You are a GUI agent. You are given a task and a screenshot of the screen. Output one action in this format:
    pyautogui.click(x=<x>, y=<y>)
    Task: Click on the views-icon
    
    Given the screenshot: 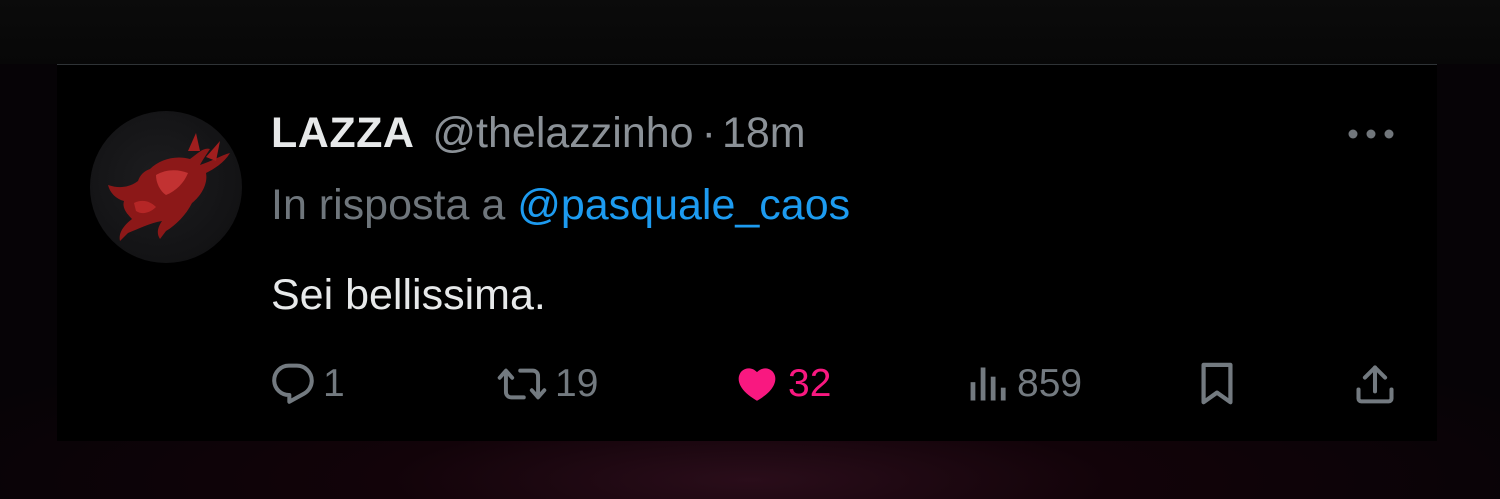 What is the action you would take?
    pyautogui.click(x=988, y=384)
    